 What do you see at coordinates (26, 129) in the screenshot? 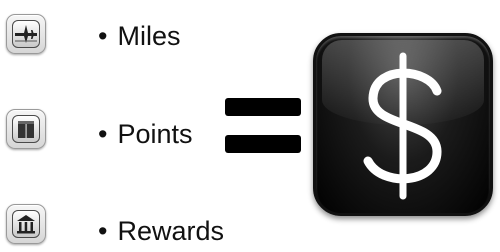
I see `book-icon` at bounding box center [26, 129].